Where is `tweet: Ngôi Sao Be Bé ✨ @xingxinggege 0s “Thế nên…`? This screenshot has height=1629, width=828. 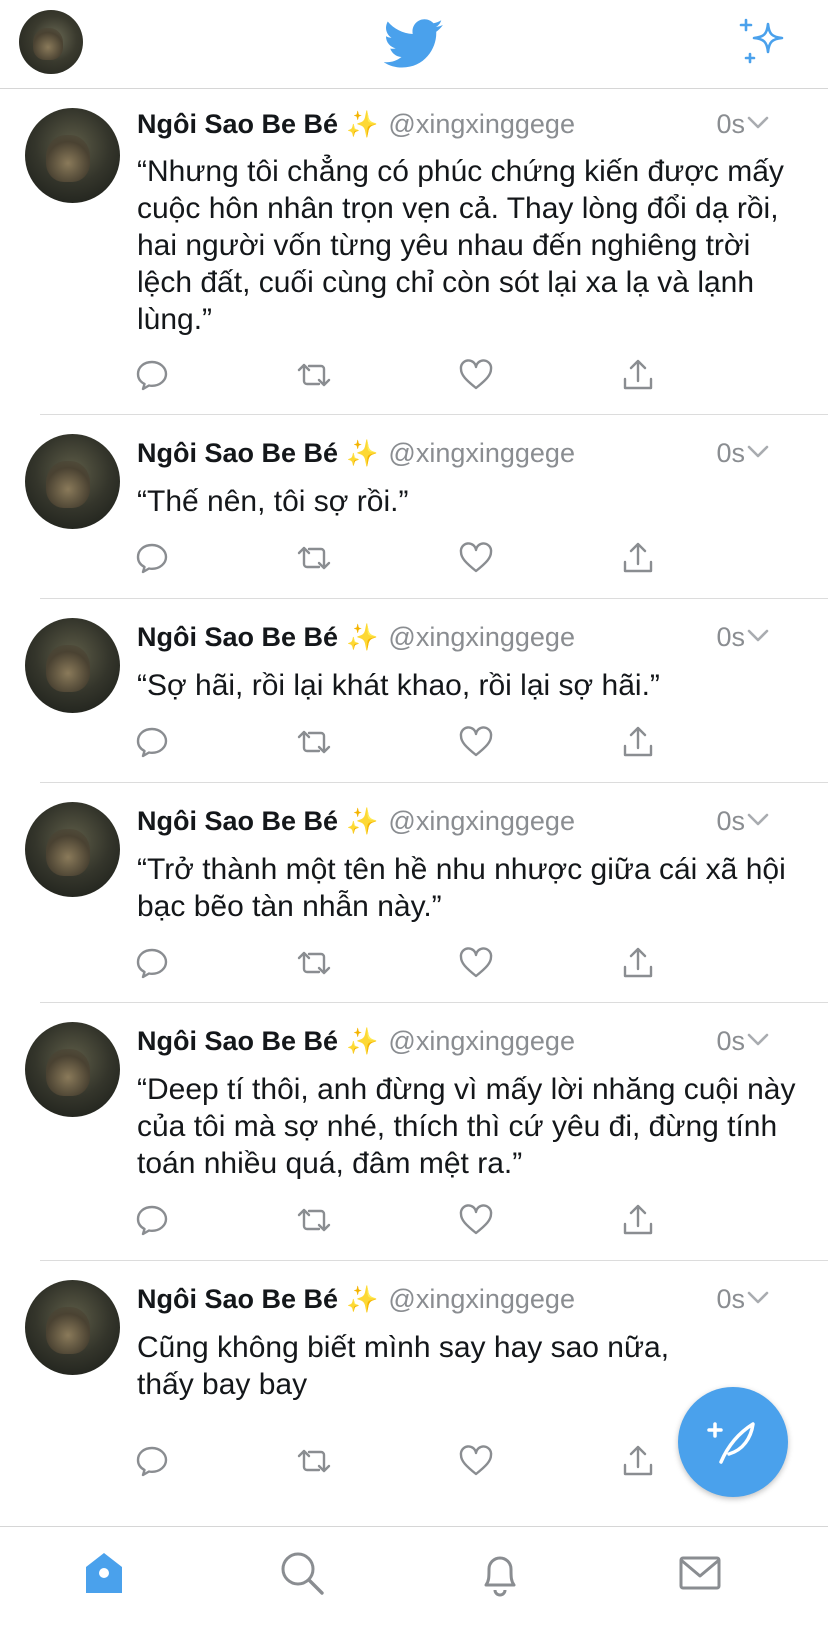 tweet: Ngôi Sao Be Bé ✨ @xingxinggege 0s “Thế nên… is located at coordinates (414, 507).